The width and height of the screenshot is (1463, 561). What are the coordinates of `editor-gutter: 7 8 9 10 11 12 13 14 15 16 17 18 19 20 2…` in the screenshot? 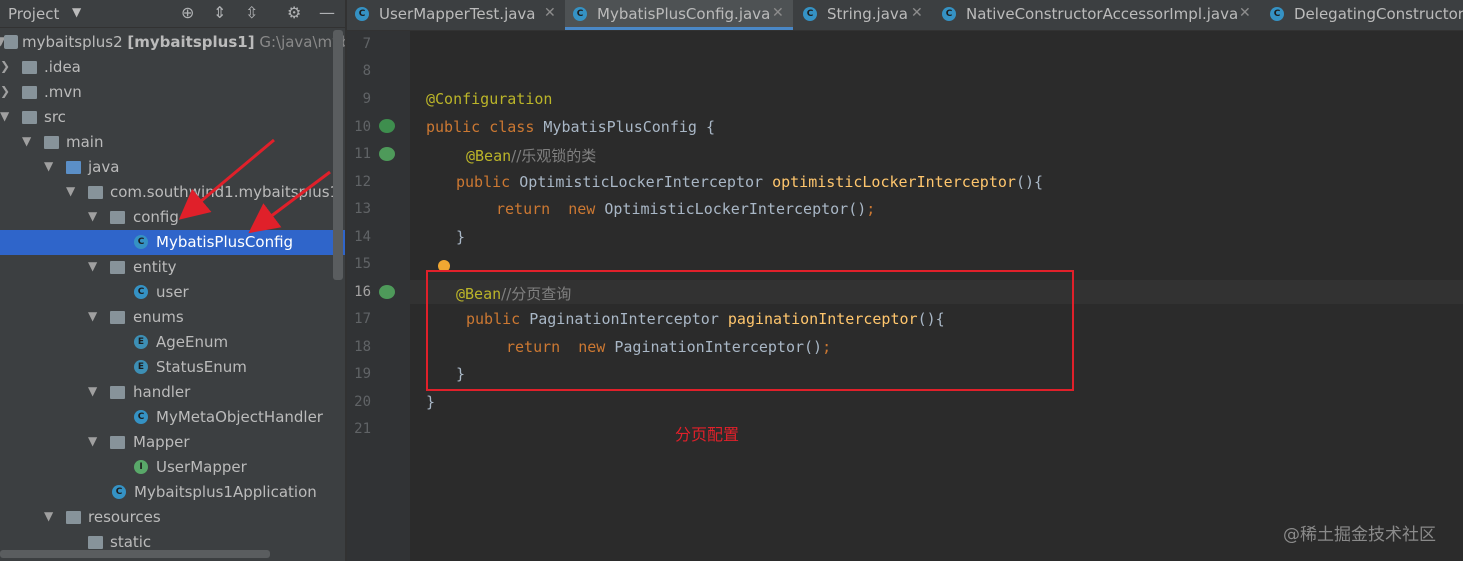 It's located at (384, 296).